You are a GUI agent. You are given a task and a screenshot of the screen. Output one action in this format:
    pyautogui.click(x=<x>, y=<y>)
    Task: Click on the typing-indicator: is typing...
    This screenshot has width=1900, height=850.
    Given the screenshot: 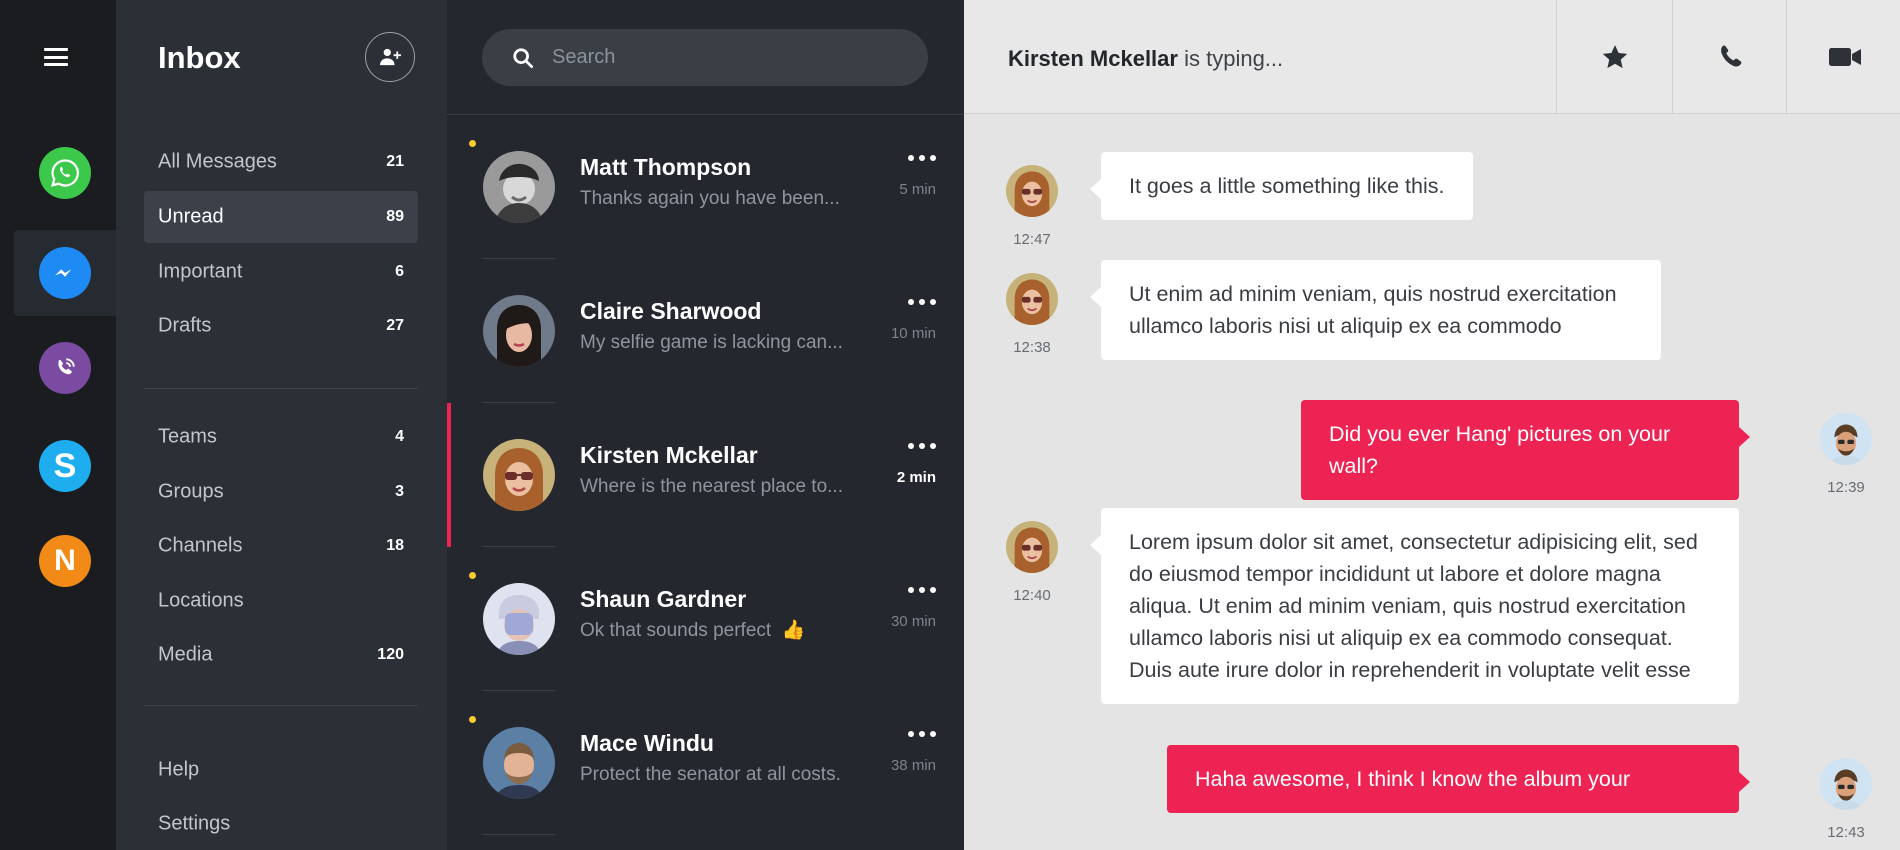 What is the action you would take?
    pyautogui.click(x=1234, y=58)
    